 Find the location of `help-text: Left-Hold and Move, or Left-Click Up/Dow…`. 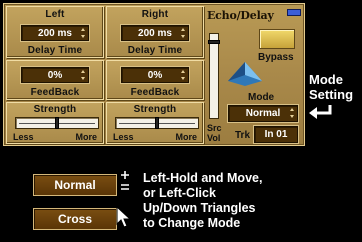

help-text: Left-Hold and Move, or Left-Click Up/Dow… is located at coordinates (202, 201).